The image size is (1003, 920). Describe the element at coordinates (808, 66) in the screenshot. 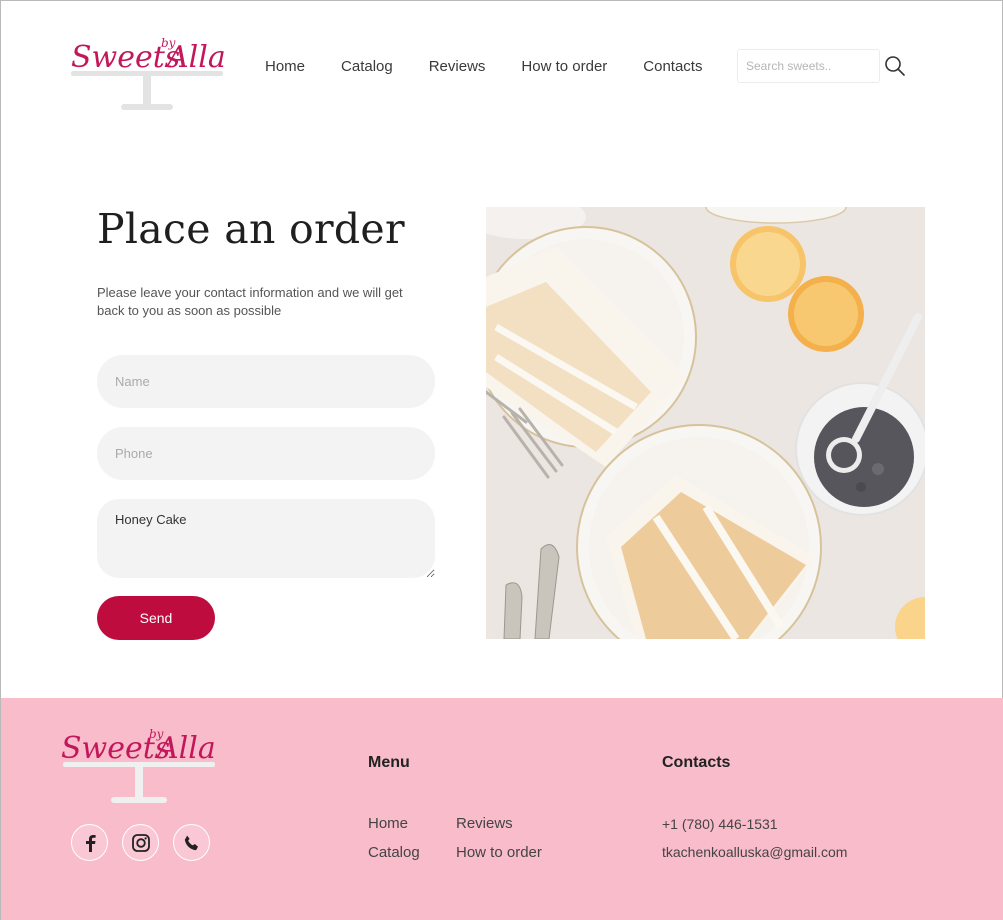

I see `search-input` at that location.